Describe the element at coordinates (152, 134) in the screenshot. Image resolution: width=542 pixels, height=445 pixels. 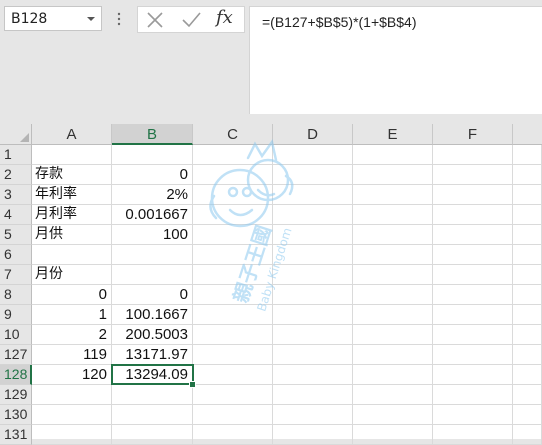
I see `column-header-b: B` at that location.